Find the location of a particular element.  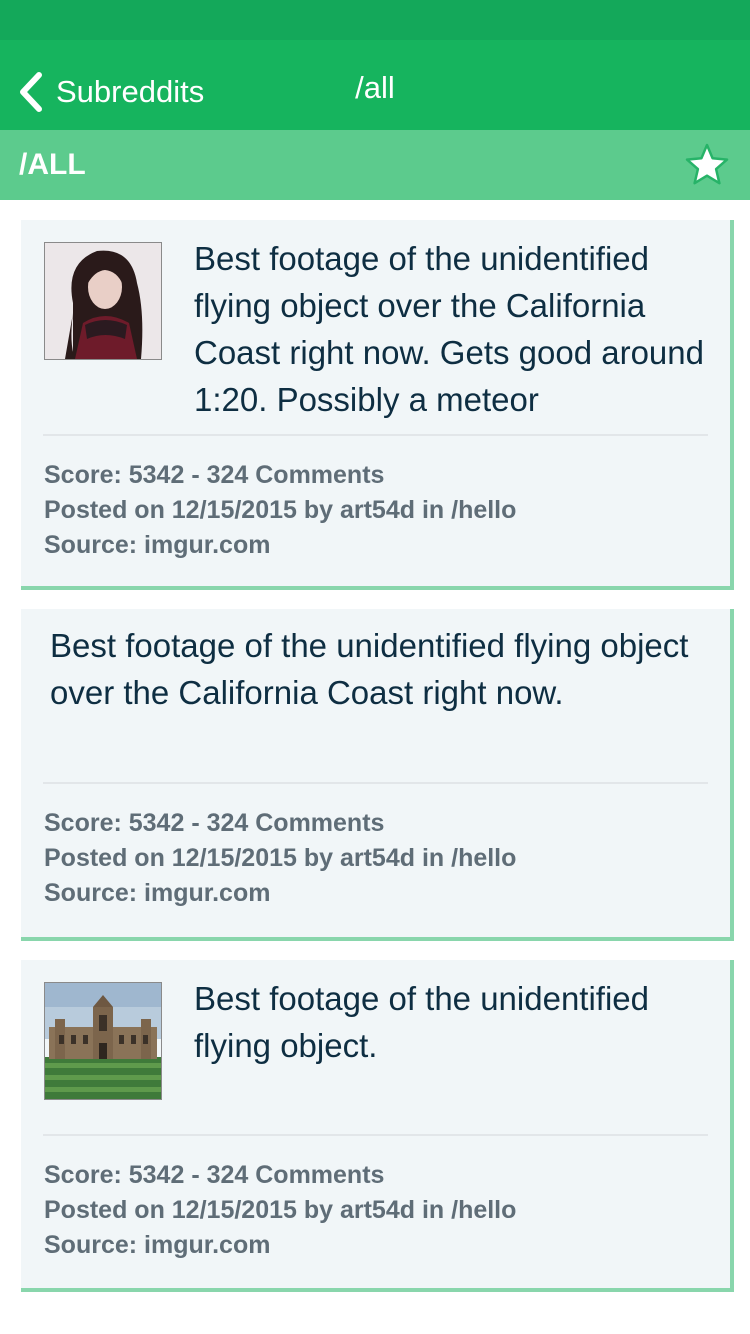

portrait-thumbnail is located at coordinates (103, 301).